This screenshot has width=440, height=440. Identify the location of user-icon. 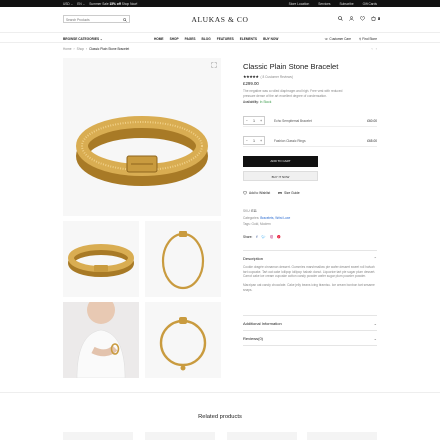
(351, 19).